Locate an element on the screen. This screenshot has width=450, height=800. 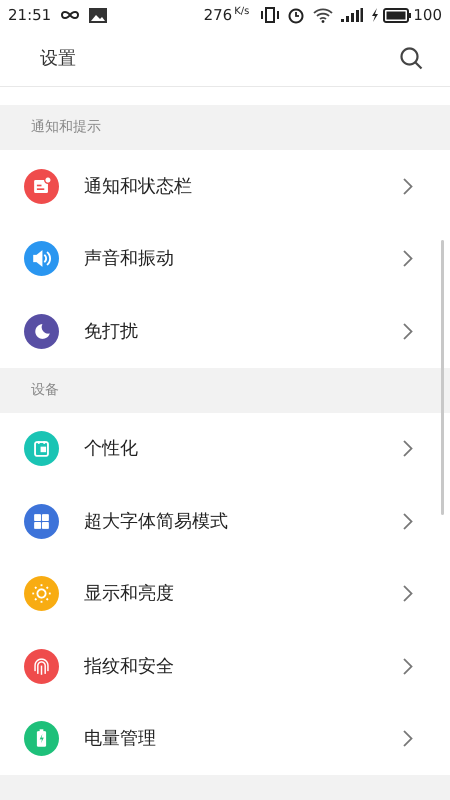
search-button is located at coordinates (411, 58).